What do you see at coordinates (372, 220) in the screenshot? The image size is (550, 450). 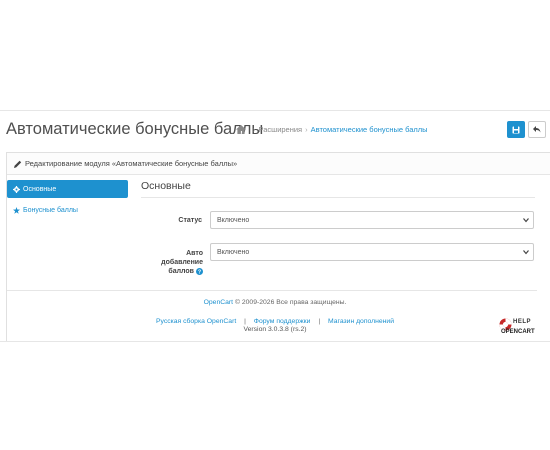 I see `status-select: Включено` at bounding box center [372, 220].